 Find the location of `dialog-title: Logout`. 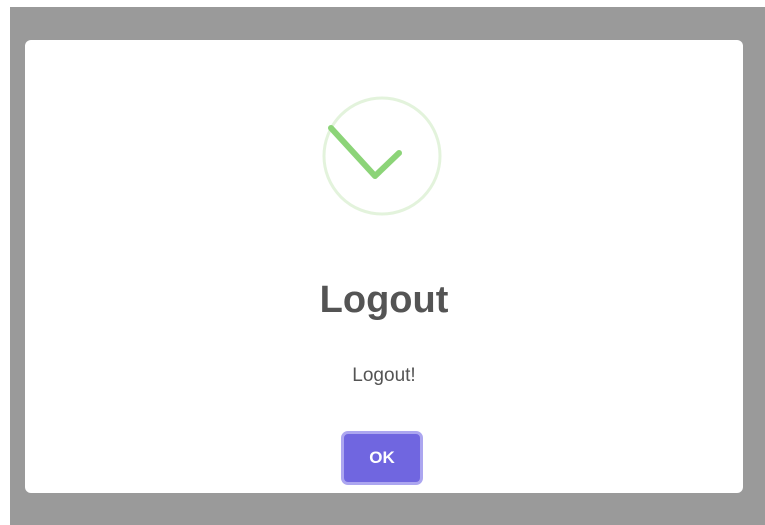

dialog-title: Logout is located at coordinates (384, 300).